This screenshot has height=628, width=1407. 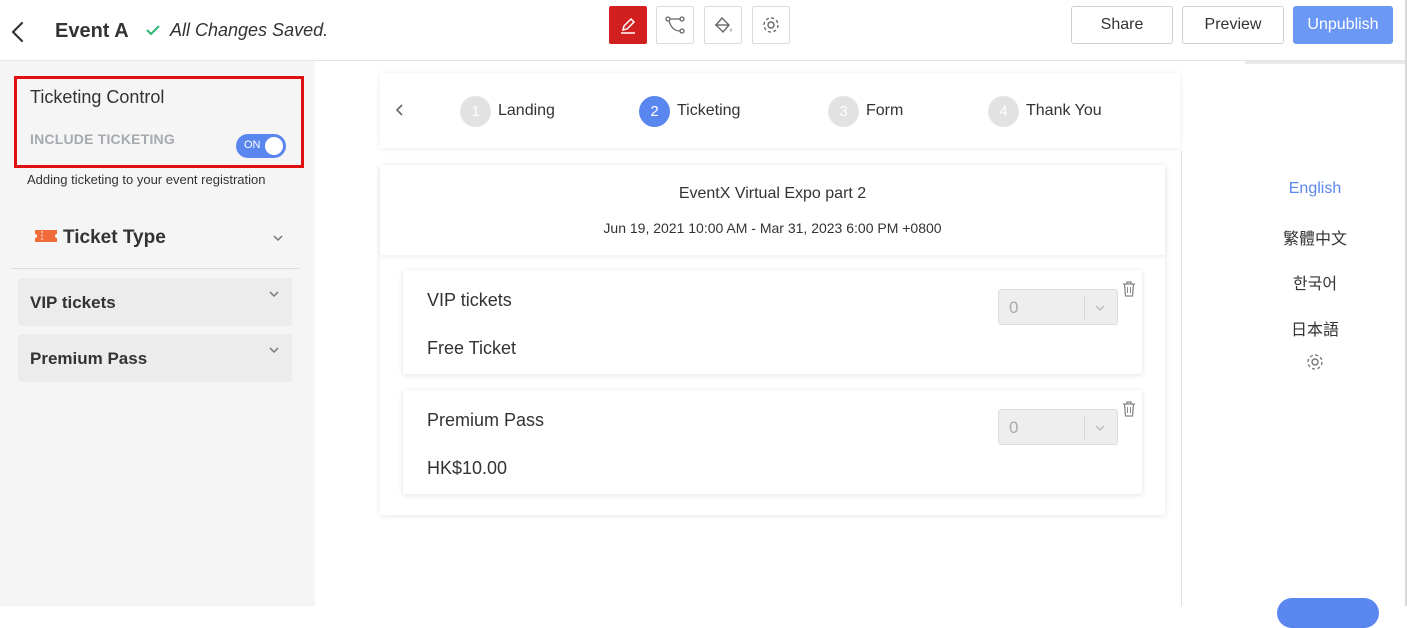 I want to click on step-label: Ticketing, so click(x=709, y=110).